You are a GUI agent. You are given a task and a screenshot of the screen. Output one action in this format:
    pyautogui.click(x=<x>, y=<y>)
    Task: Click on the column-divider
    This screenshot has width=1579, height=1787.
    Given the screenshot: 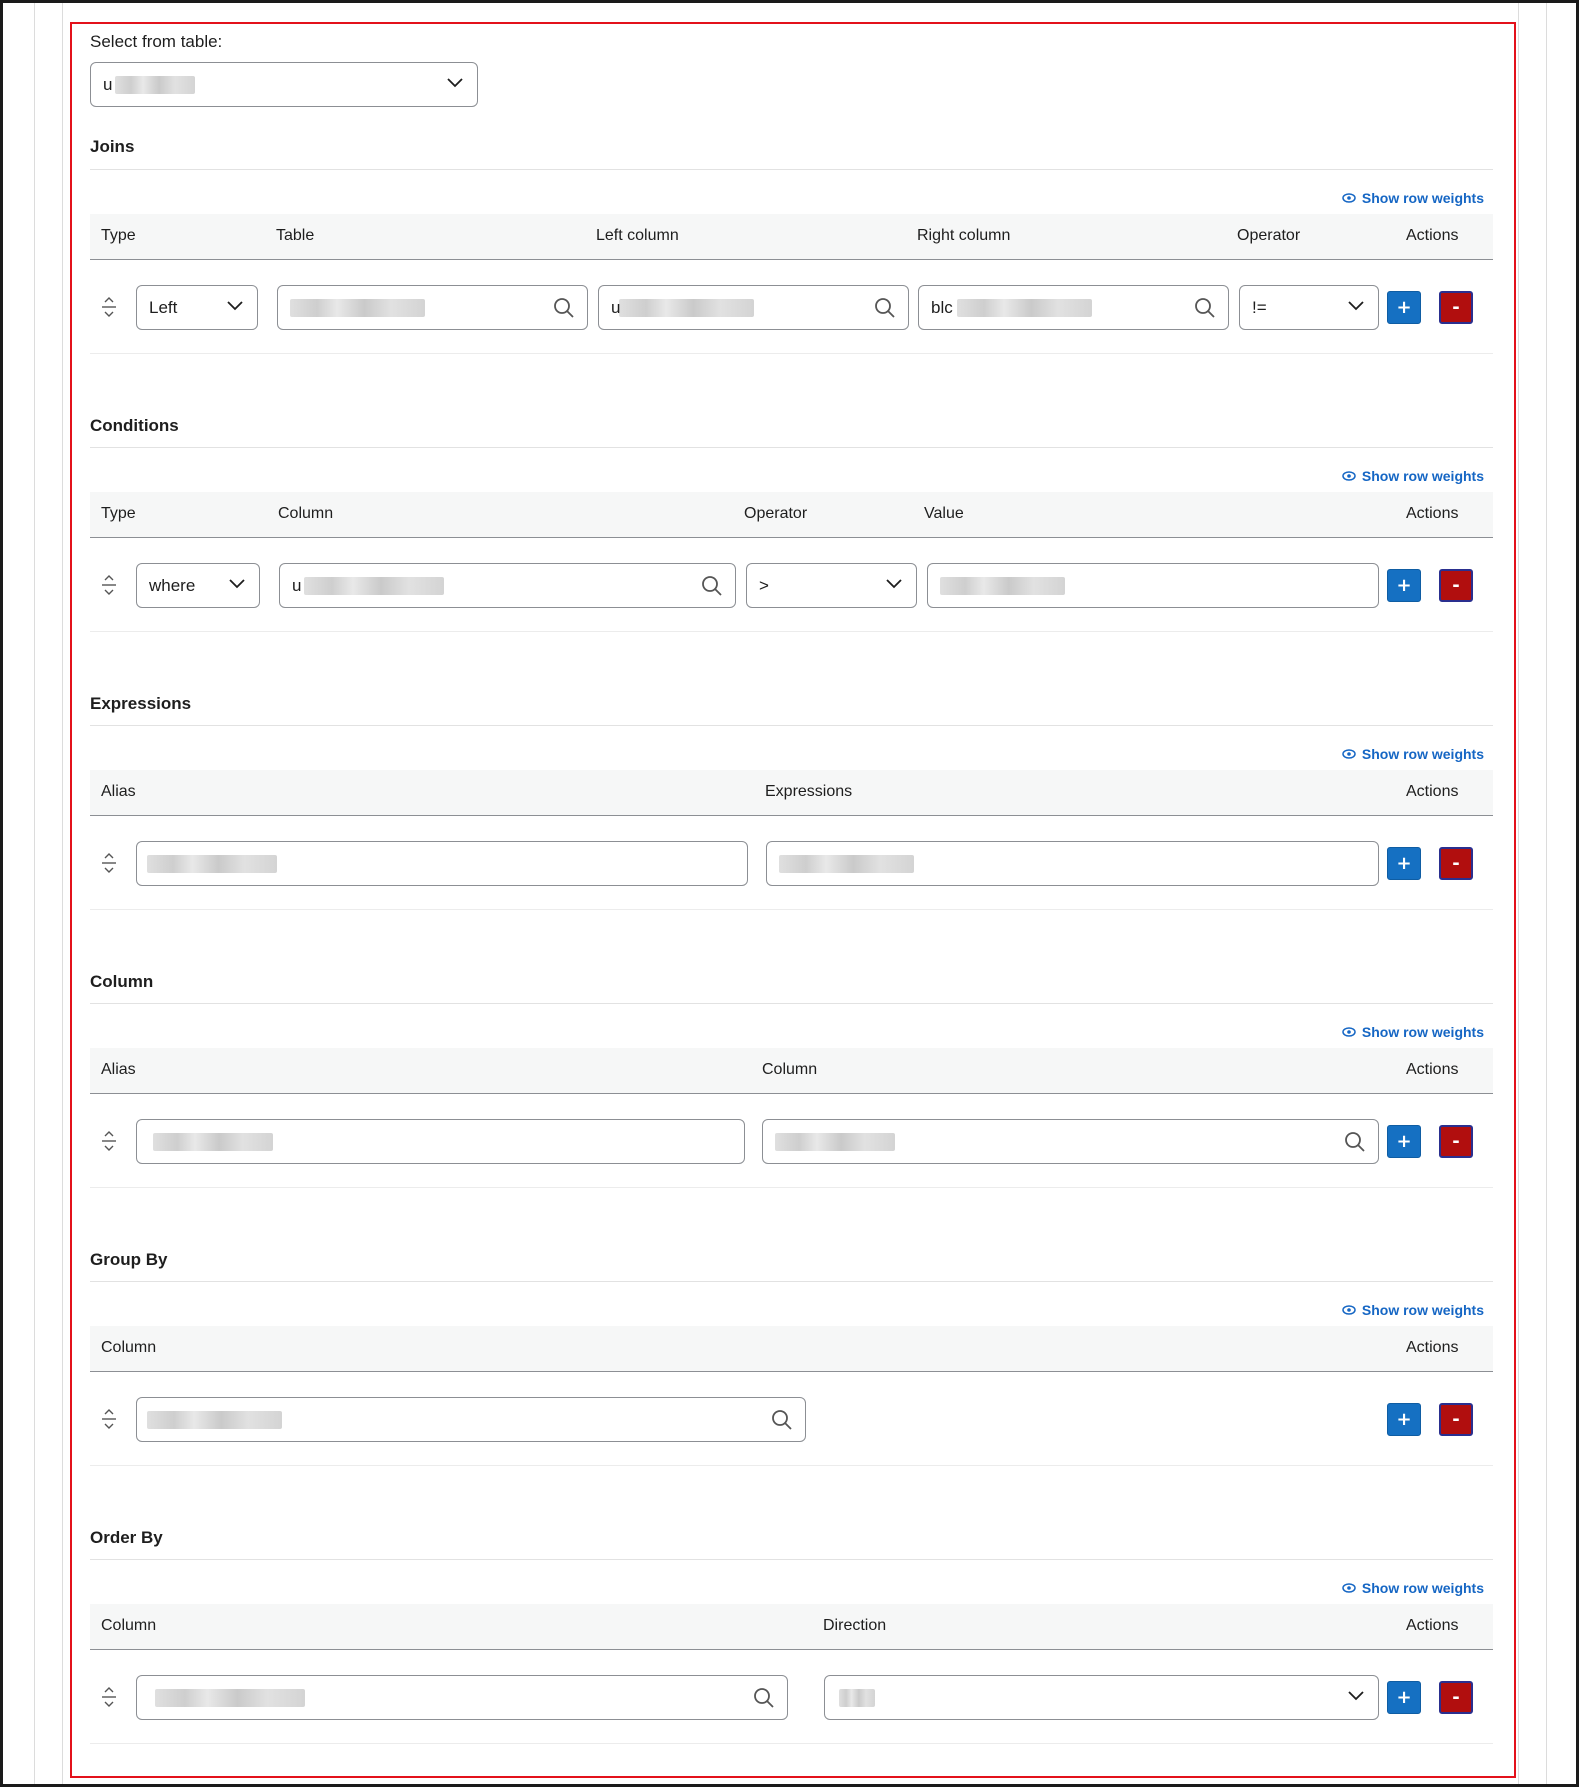 What is the action you would take?
    pyautogui.click(x=791, y=1003)
    